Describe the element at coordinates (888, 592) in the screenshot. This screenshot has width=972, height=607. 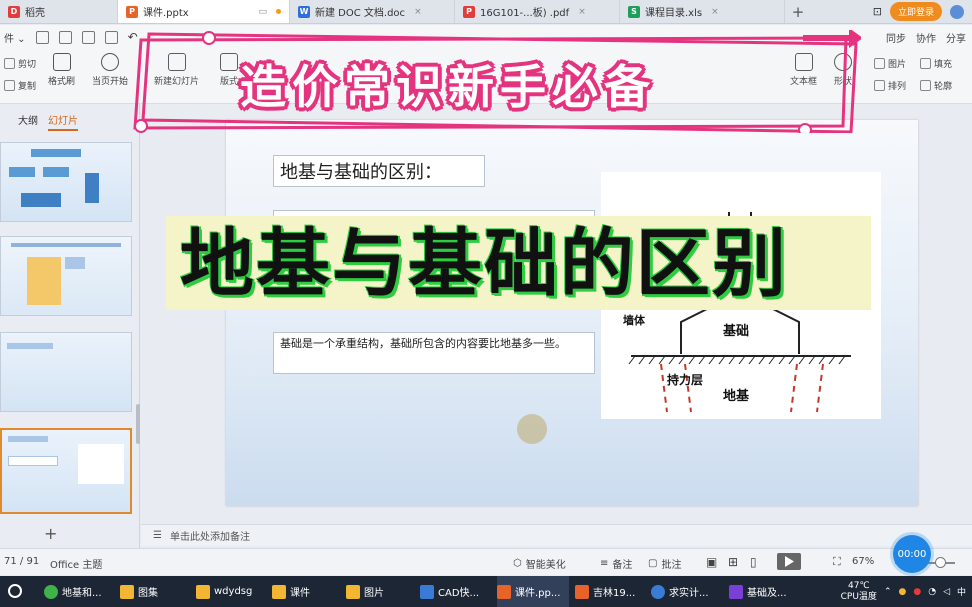
I see `chevron-up-icon: ⌃` at that location.